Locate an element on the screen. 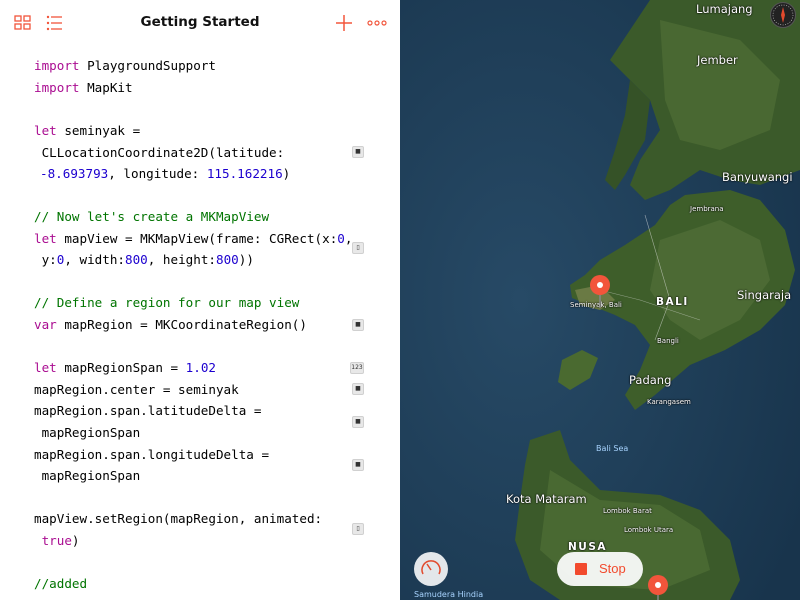  code-line: //added is located at coordinates (60, 584).